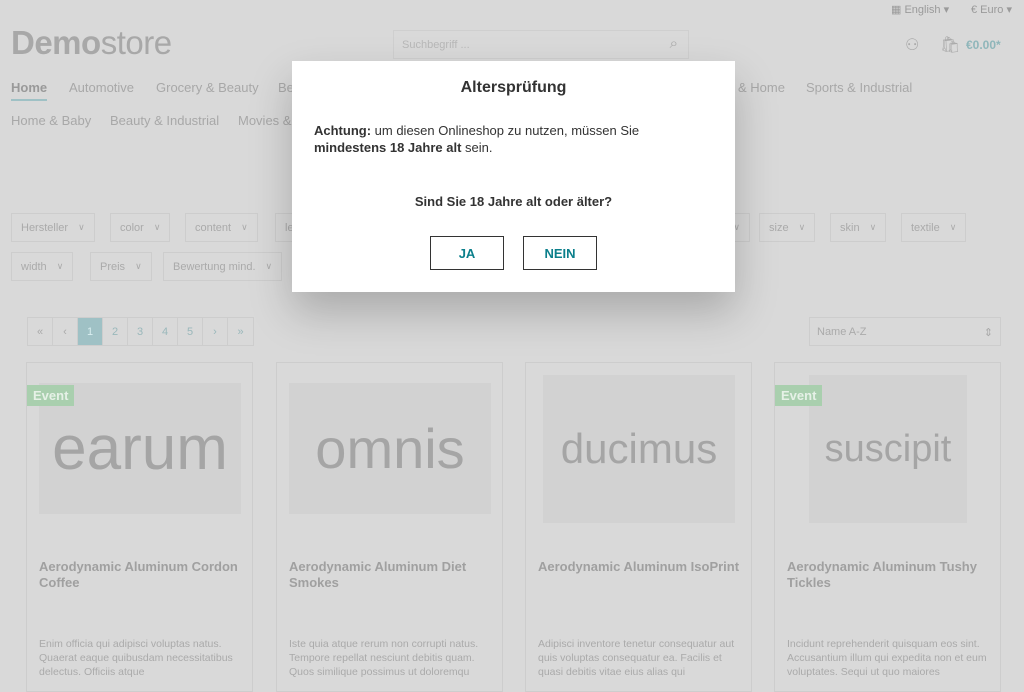 The image size is (1024, 692). I want to click on nav-grocery-beauty: Grocery & Beauty, so click(207, 87).